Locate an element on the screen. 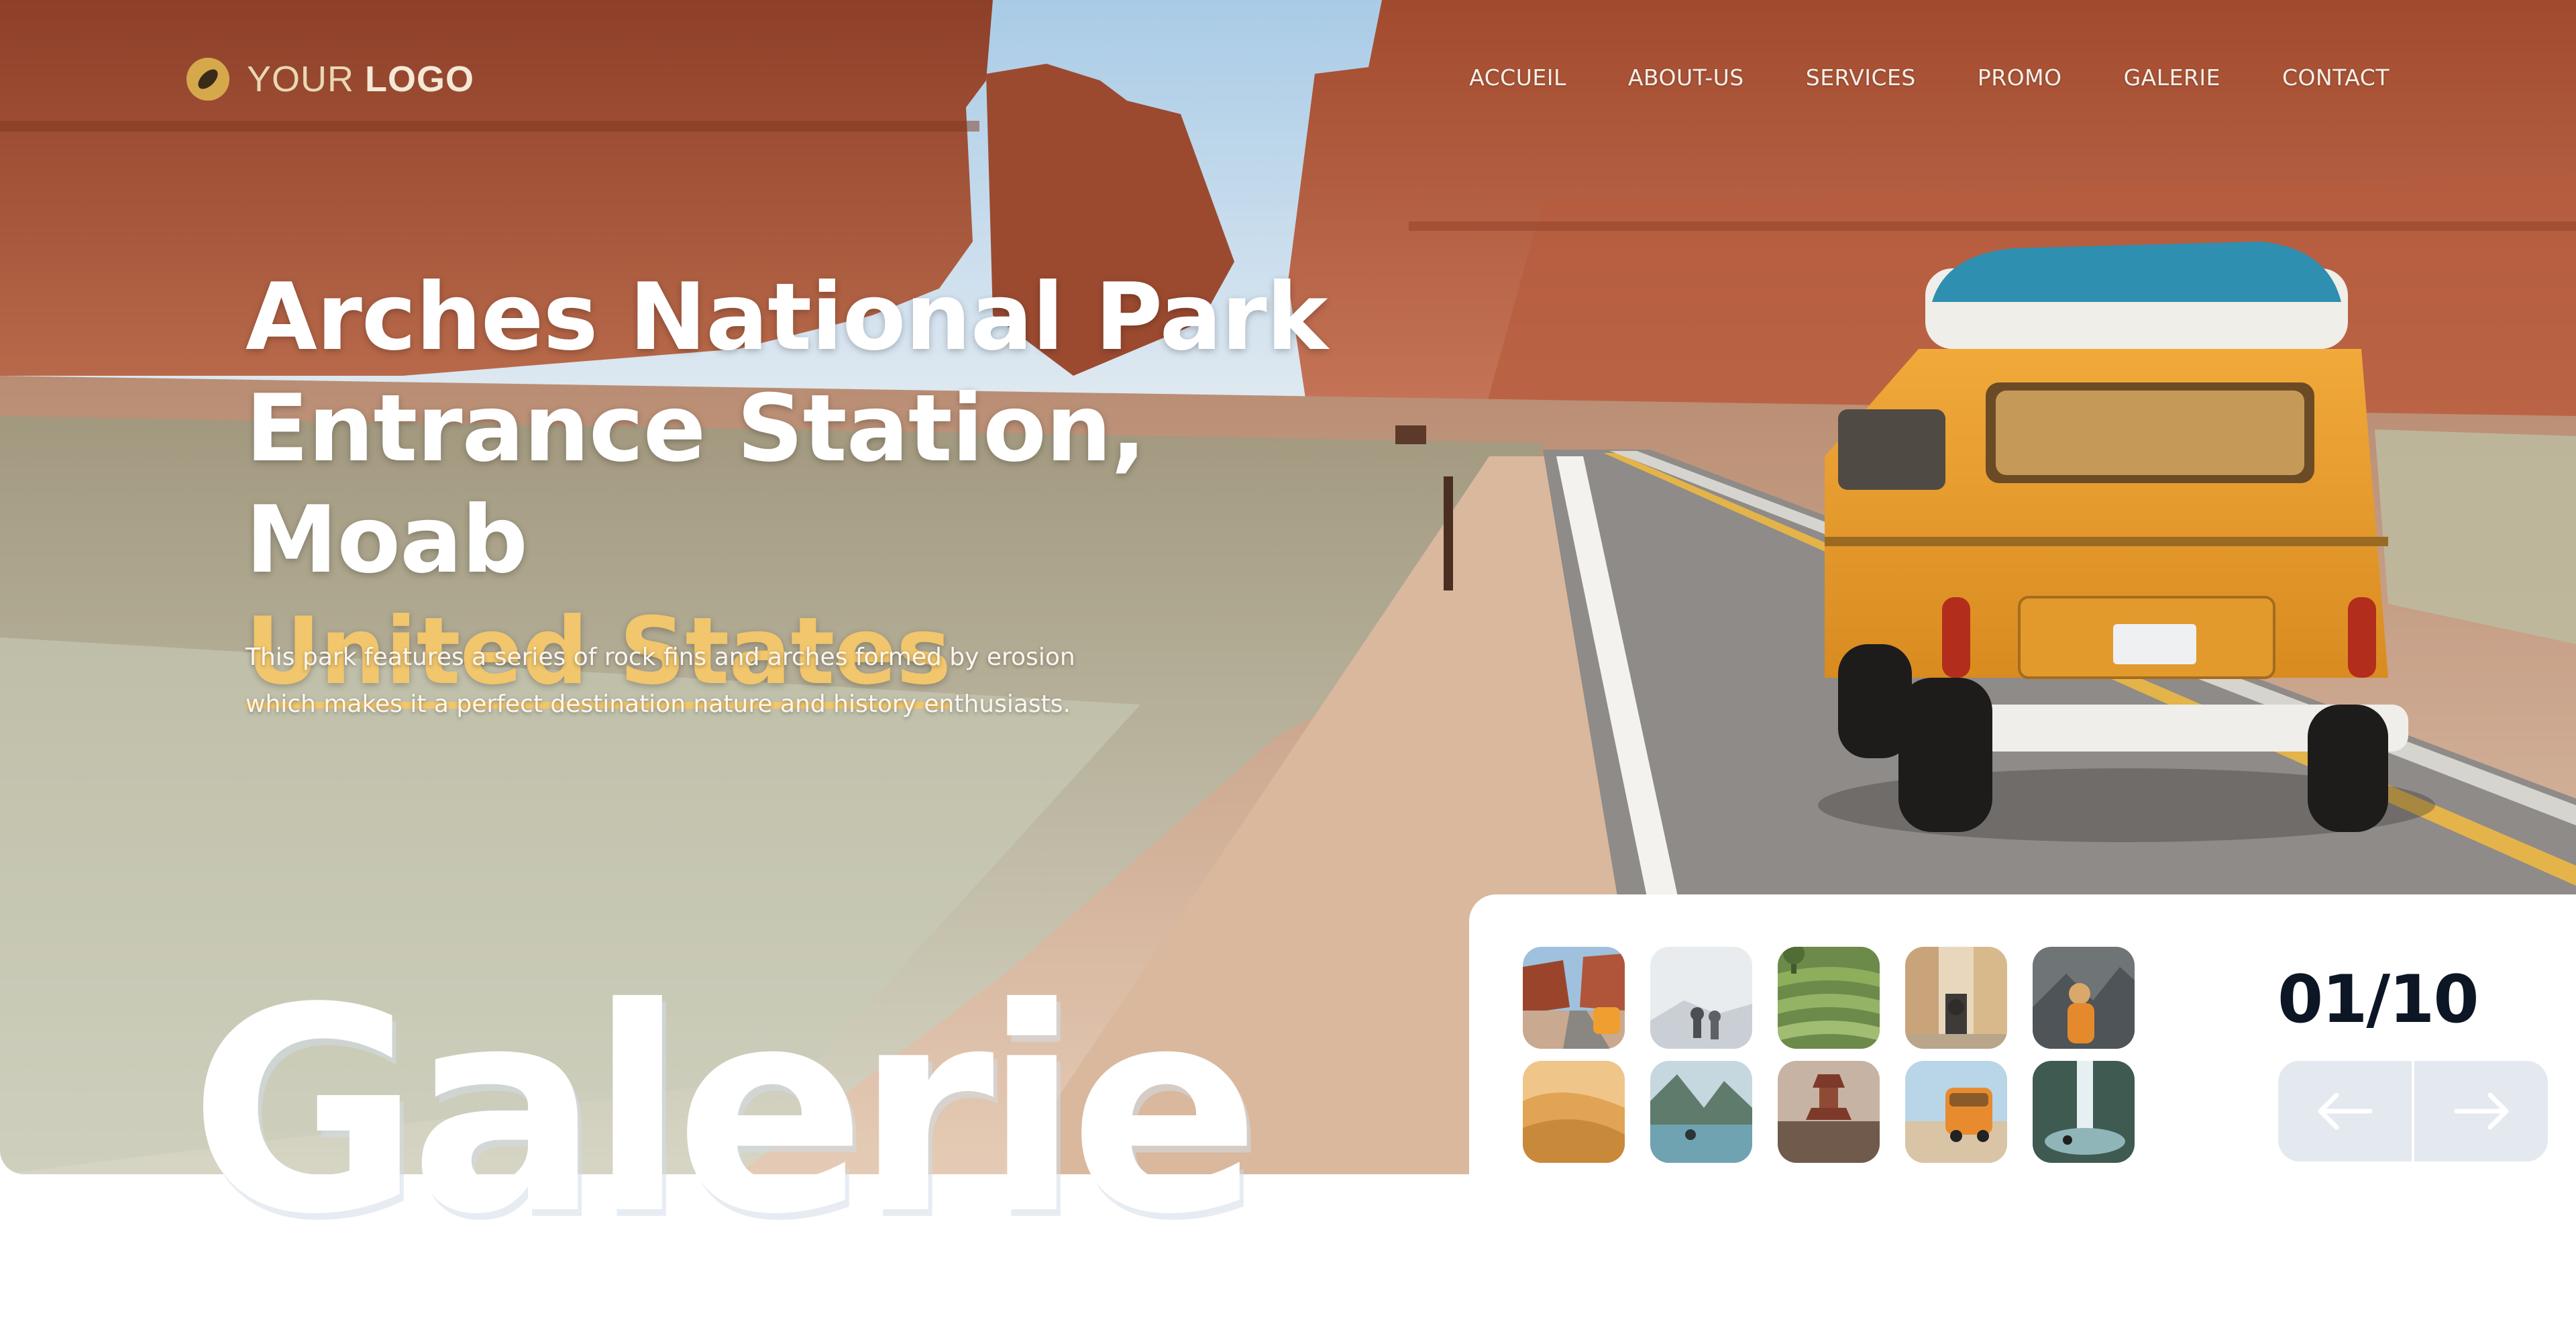 This screenshot has width=2576, height=1342. waterfall-thumbnail is located at coordinates (2084, 1112).